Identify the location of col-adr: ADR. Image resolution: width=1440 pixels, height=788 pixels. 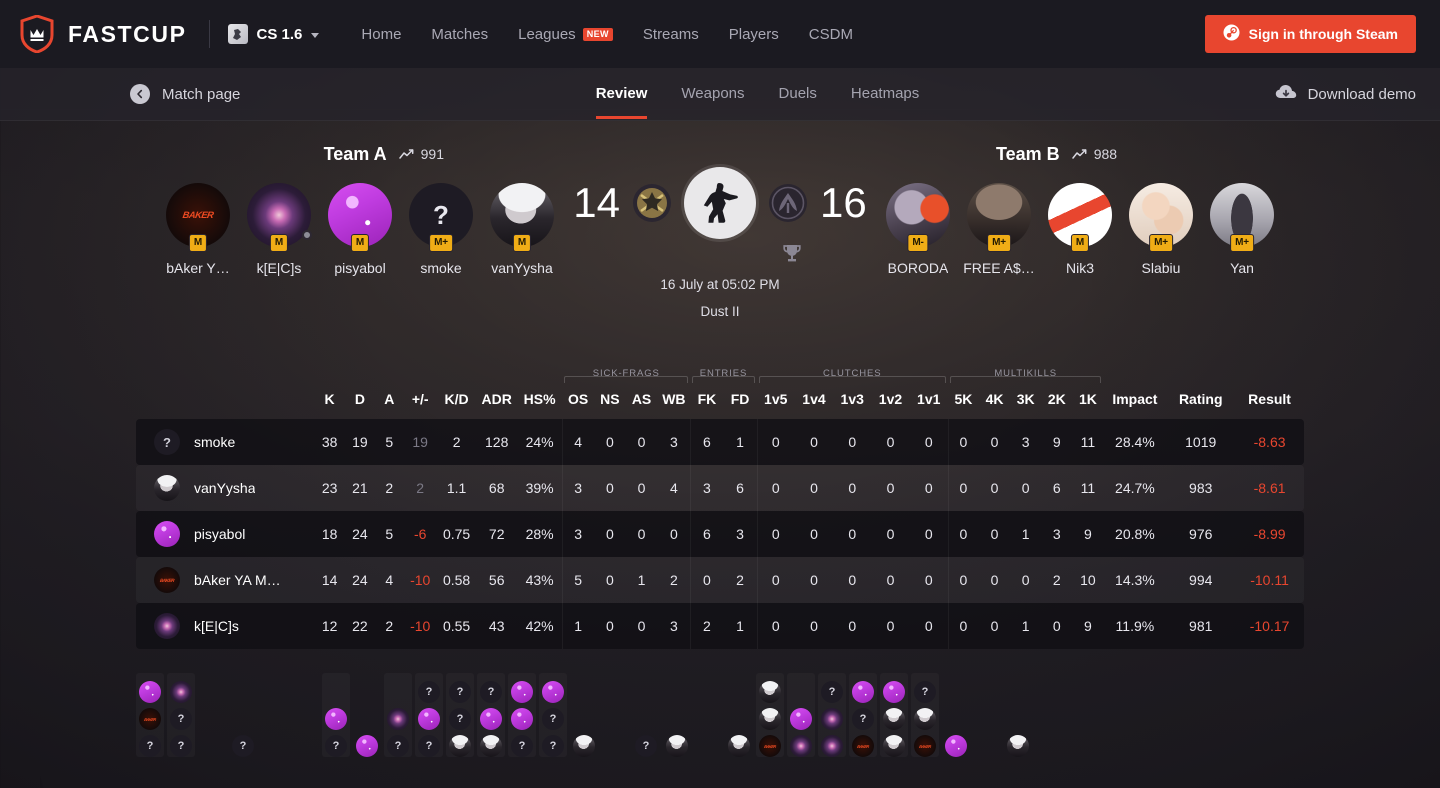
(496, 399).